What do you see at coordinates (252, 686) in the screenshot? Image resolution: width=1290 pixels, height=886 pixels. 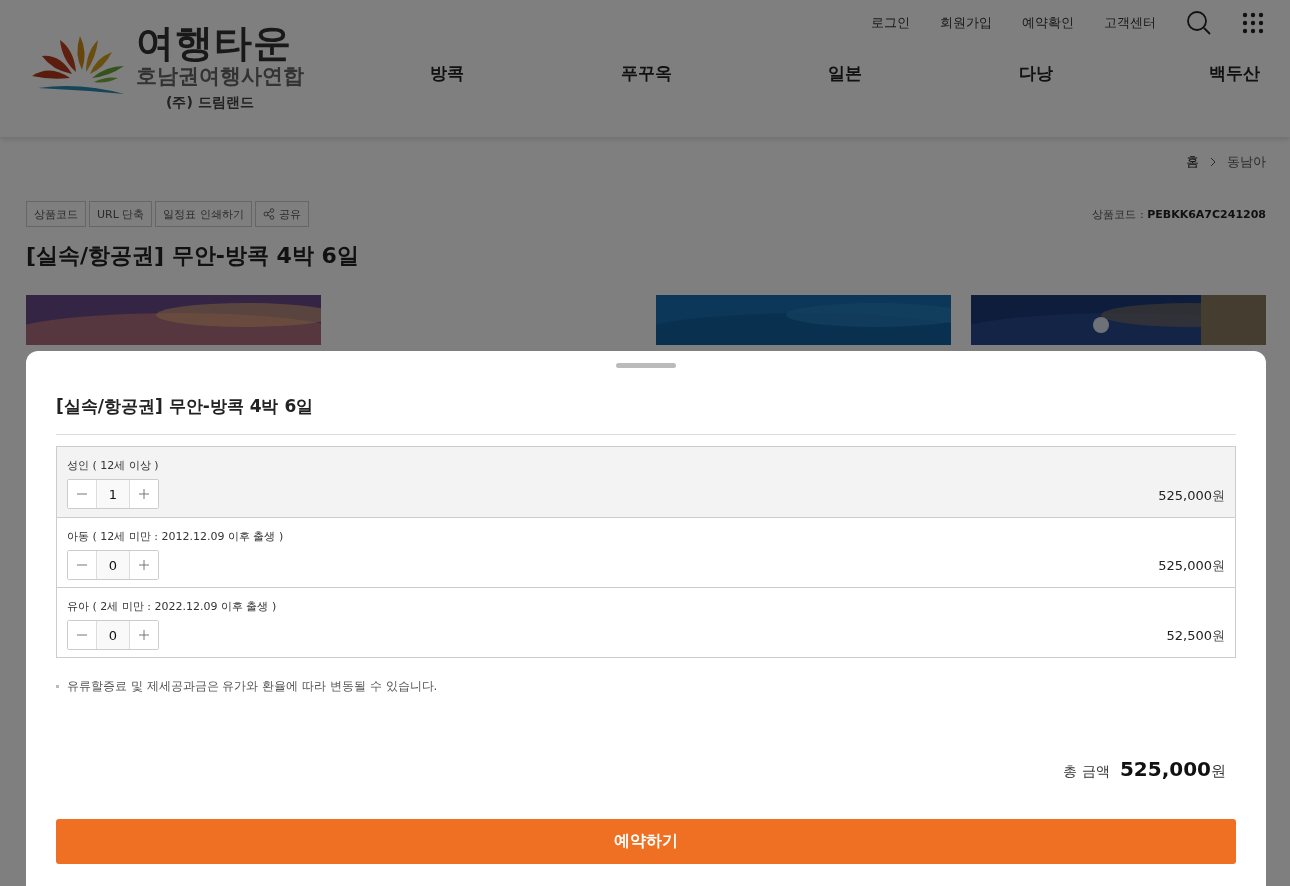 I see `fare-note: 유류할증료 및 제세공과금은 유가와 환율에 따라 변동될 수 있습니다.` at bounding box center [252, 686].